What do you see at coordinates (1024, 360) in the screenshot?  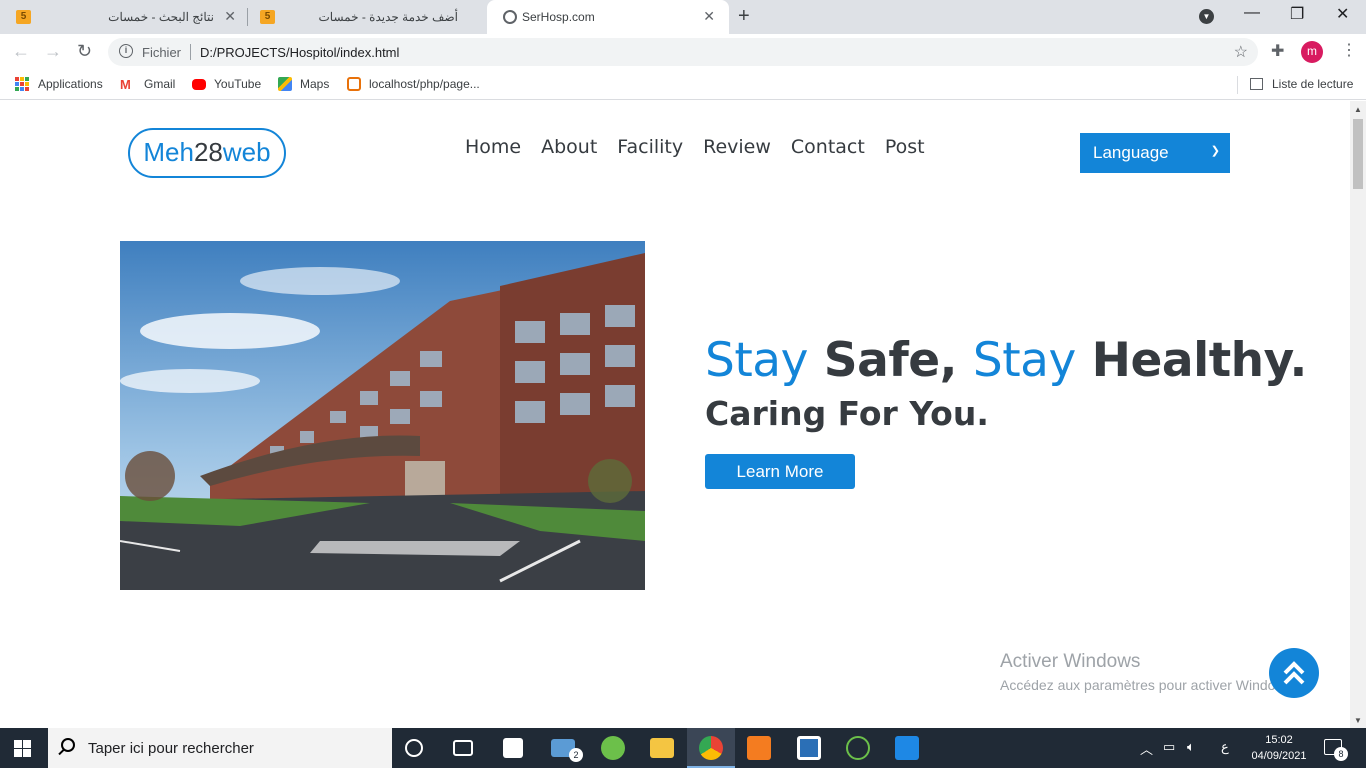 I see `headline-word-stay-2: Stay` at bounding box center [1024, 360].